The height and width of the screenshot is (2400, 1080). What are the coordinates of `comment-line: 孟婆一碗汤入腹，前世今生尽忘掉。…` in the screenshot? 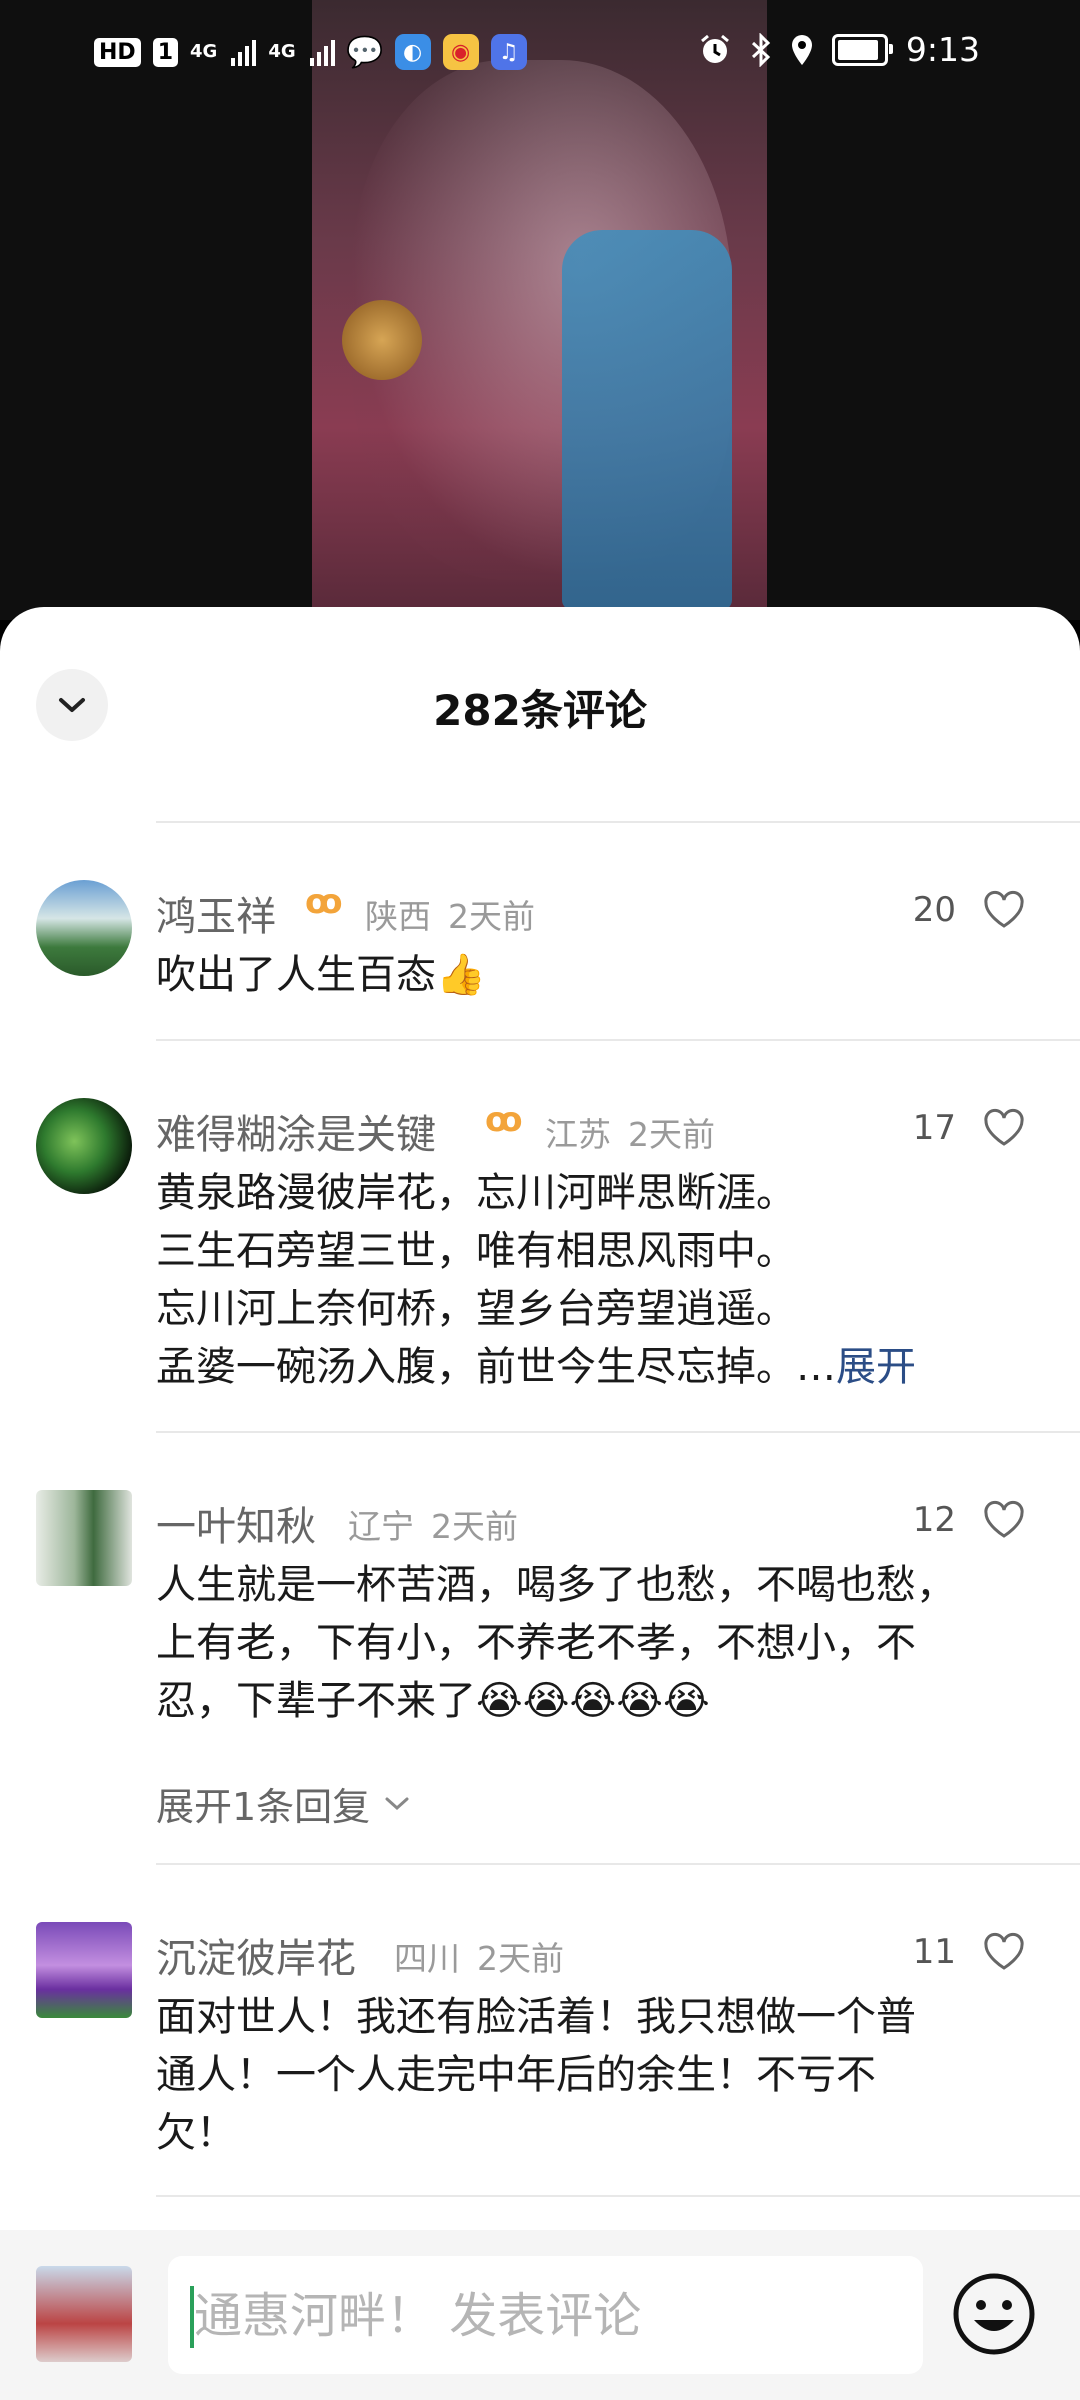 It's located at (496, 1367).